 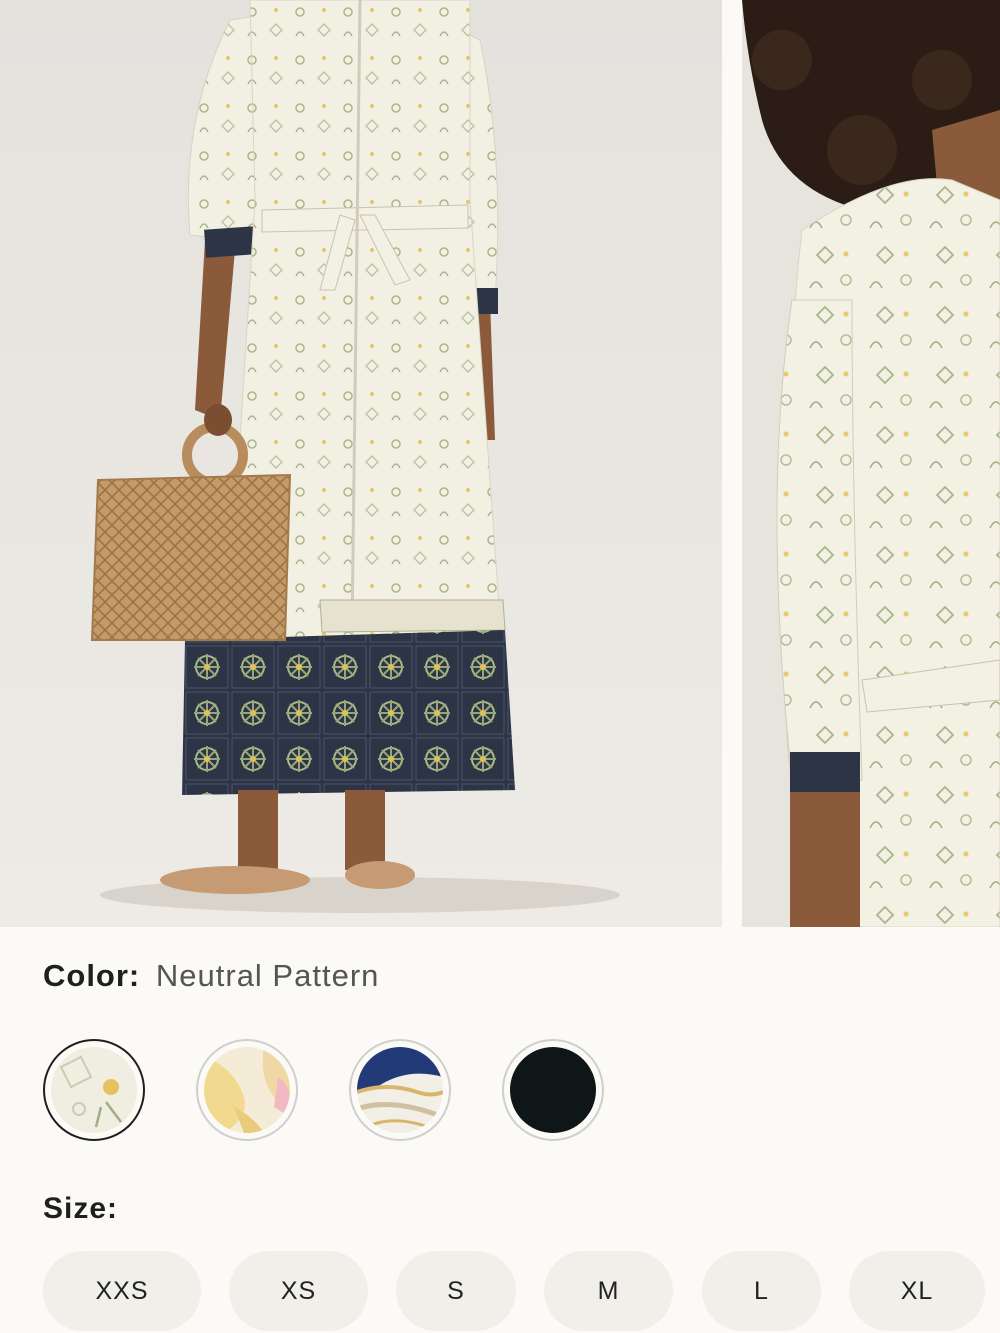 What do you see at coordinates (298, 1291) in the screenshot?
I see `size-option-xs: XS` at bounding box center [298, 1291].